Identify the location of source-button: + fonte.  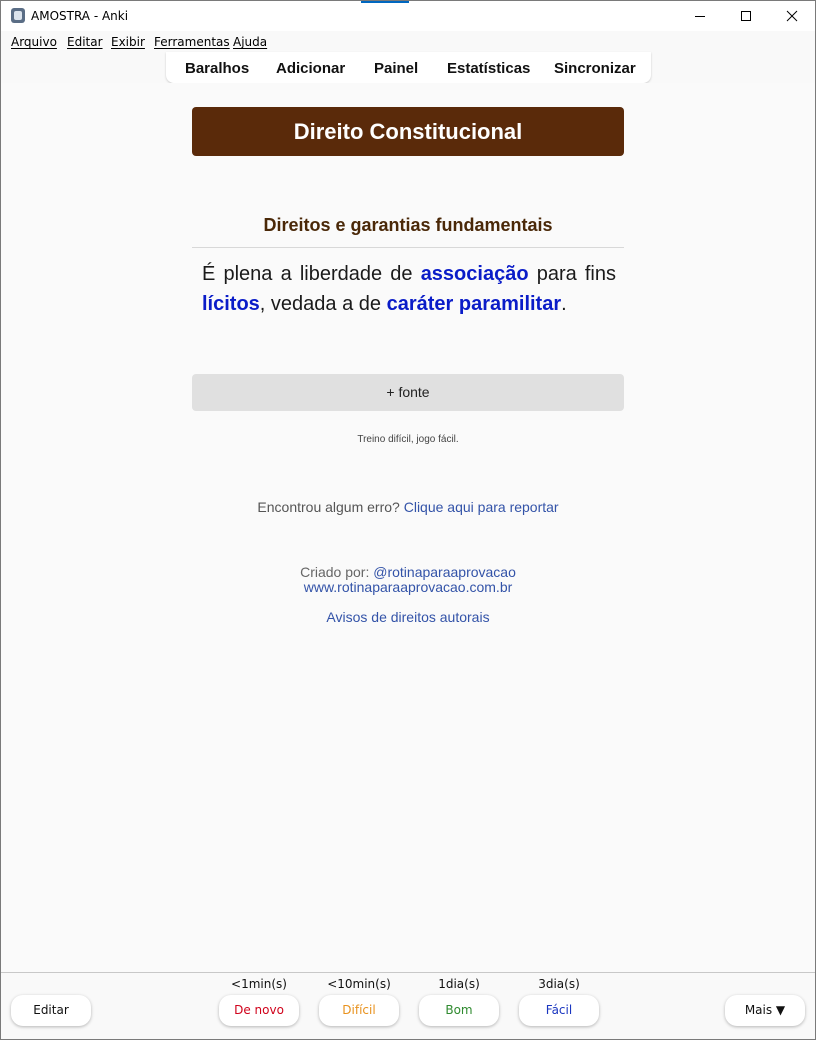
(408, 392).